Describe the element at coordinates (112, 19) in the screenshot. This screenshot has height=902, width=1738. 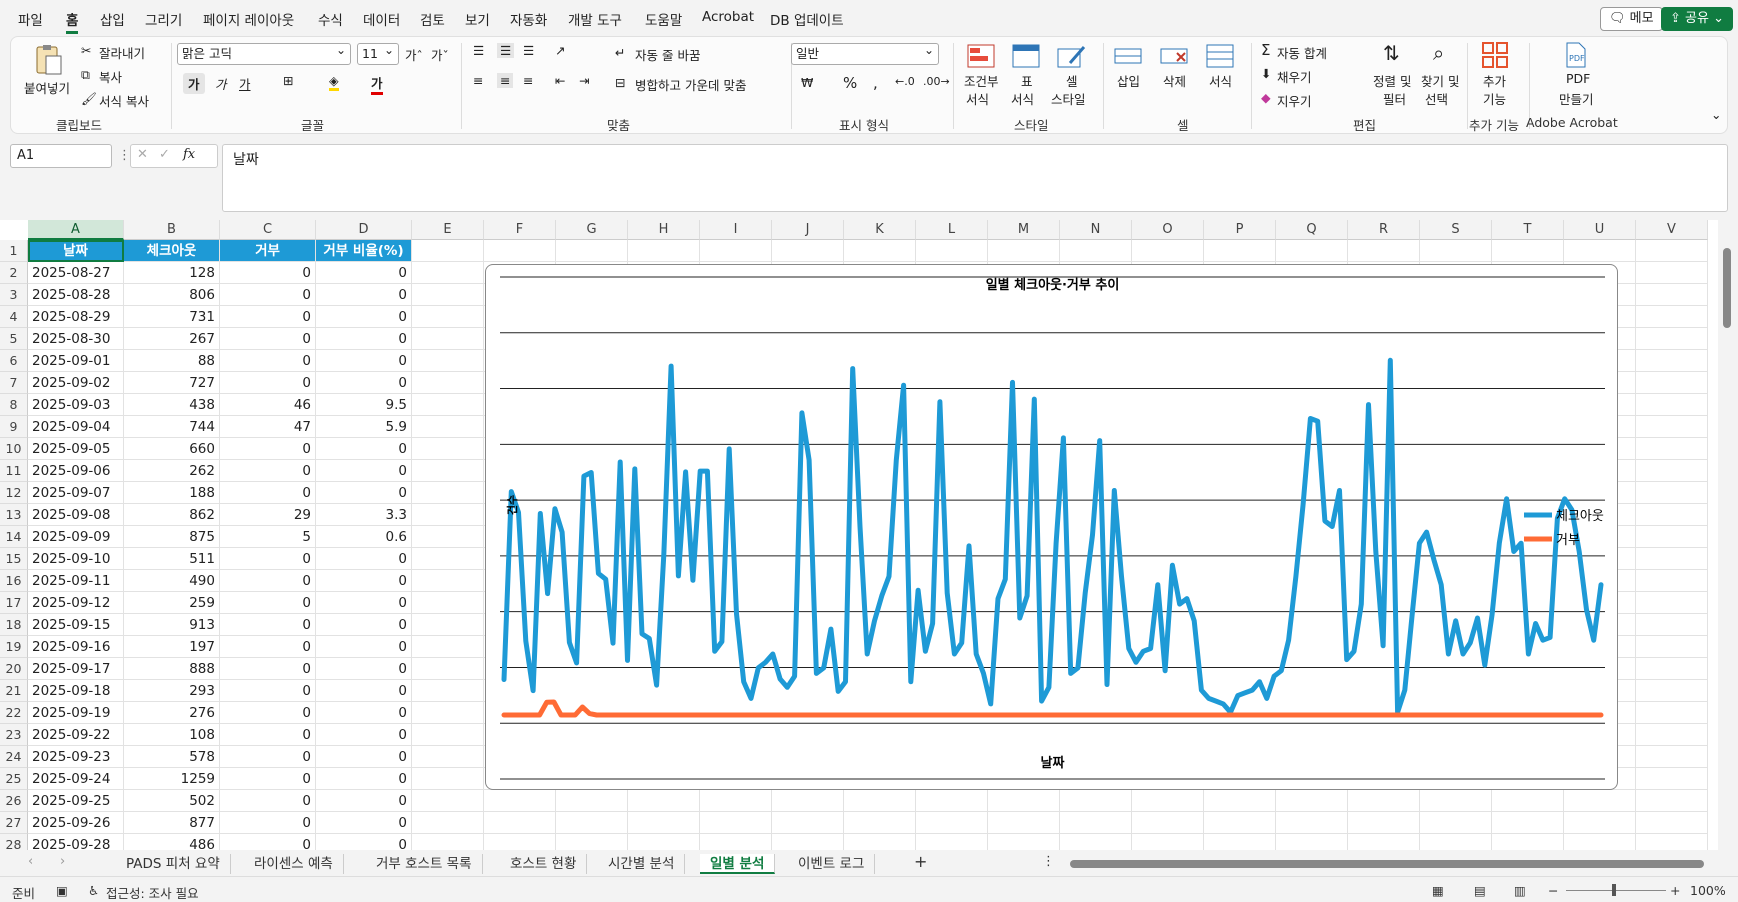
I see `menu-insert: 삽입` at that location.